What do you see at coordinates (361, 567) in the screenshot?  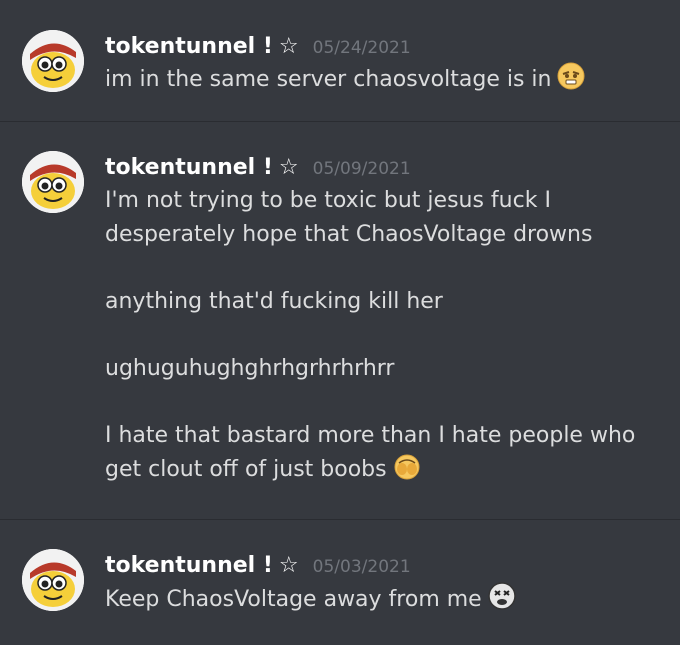 I see `timestamp: 05/03/2021` at bounding box center [361, 567].